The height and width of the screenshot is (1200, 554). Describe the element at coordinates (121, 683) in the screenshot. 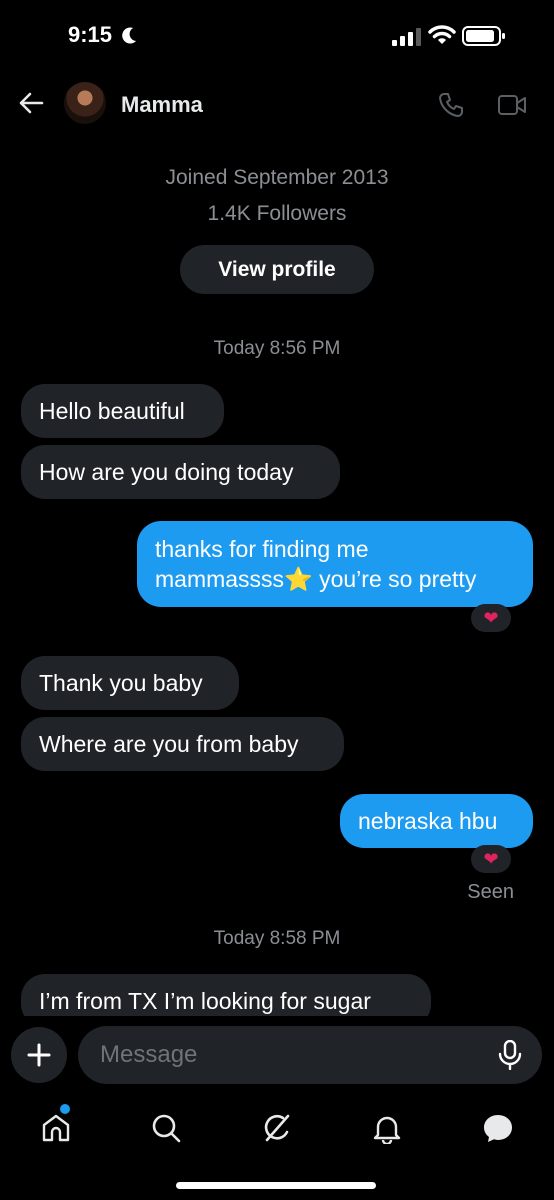

I see `message-text: Thank you baby` at that location.